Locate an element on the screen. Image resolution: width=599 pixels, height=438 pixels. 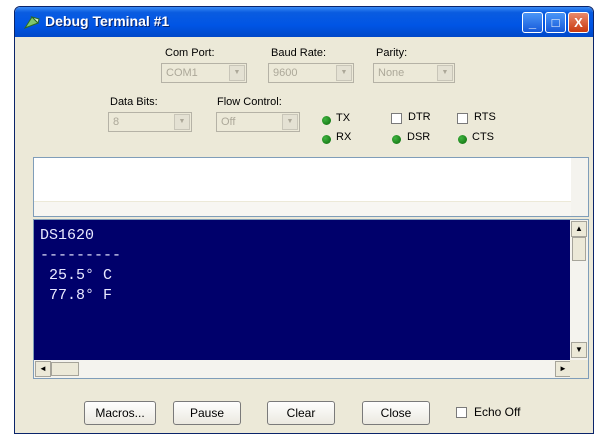
data-bits-select: 8 ▼ is located at coordinates (150, 122).